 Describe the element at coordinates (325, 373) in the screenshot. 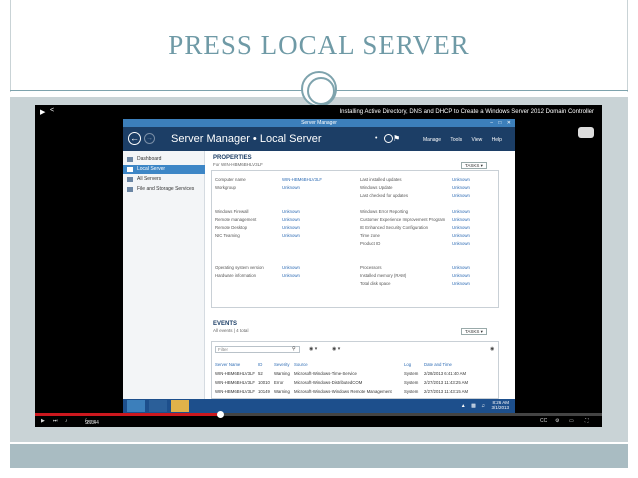

I see `events-table-cell: Microsoft-Windows-Time-Service` at that location.